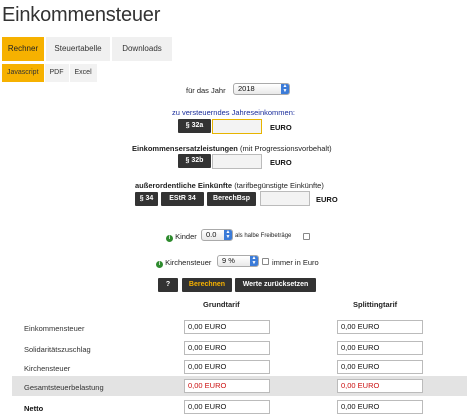 This screenshot has width=470, height=419. I want to click on year-label: für das Jahr, so click(206, 90).